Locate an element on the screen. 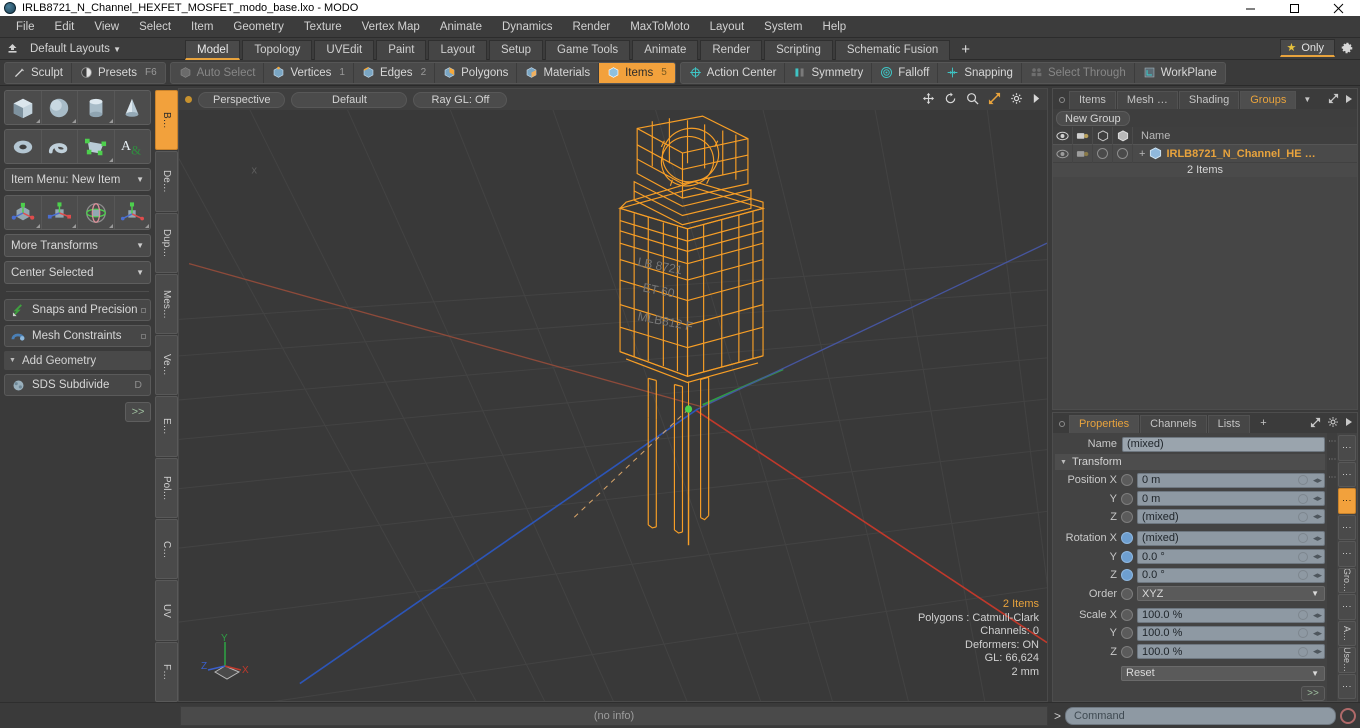 This screenshot has width=1360, height=728. scale-x-field: 100.0 % ◂▸ is located at coordinates (1231, 615).